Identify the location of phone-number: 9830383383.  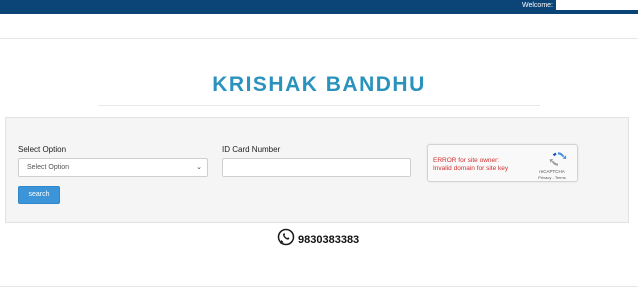
(329, 240).